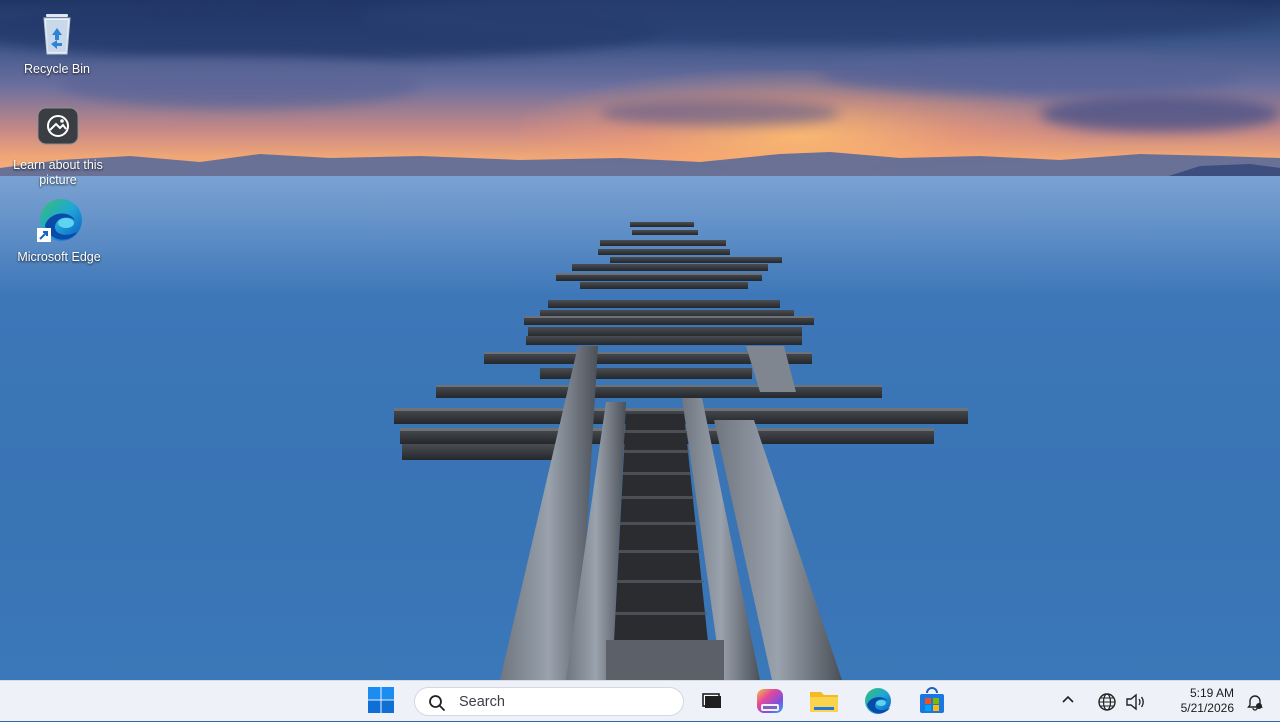 Image resolution: width=1280 pixels, height=722 pixels. Describe the element at coordinates (58, 172) in the screenshot. I see `desktop-icon-label: Learn about this picture` at that location.